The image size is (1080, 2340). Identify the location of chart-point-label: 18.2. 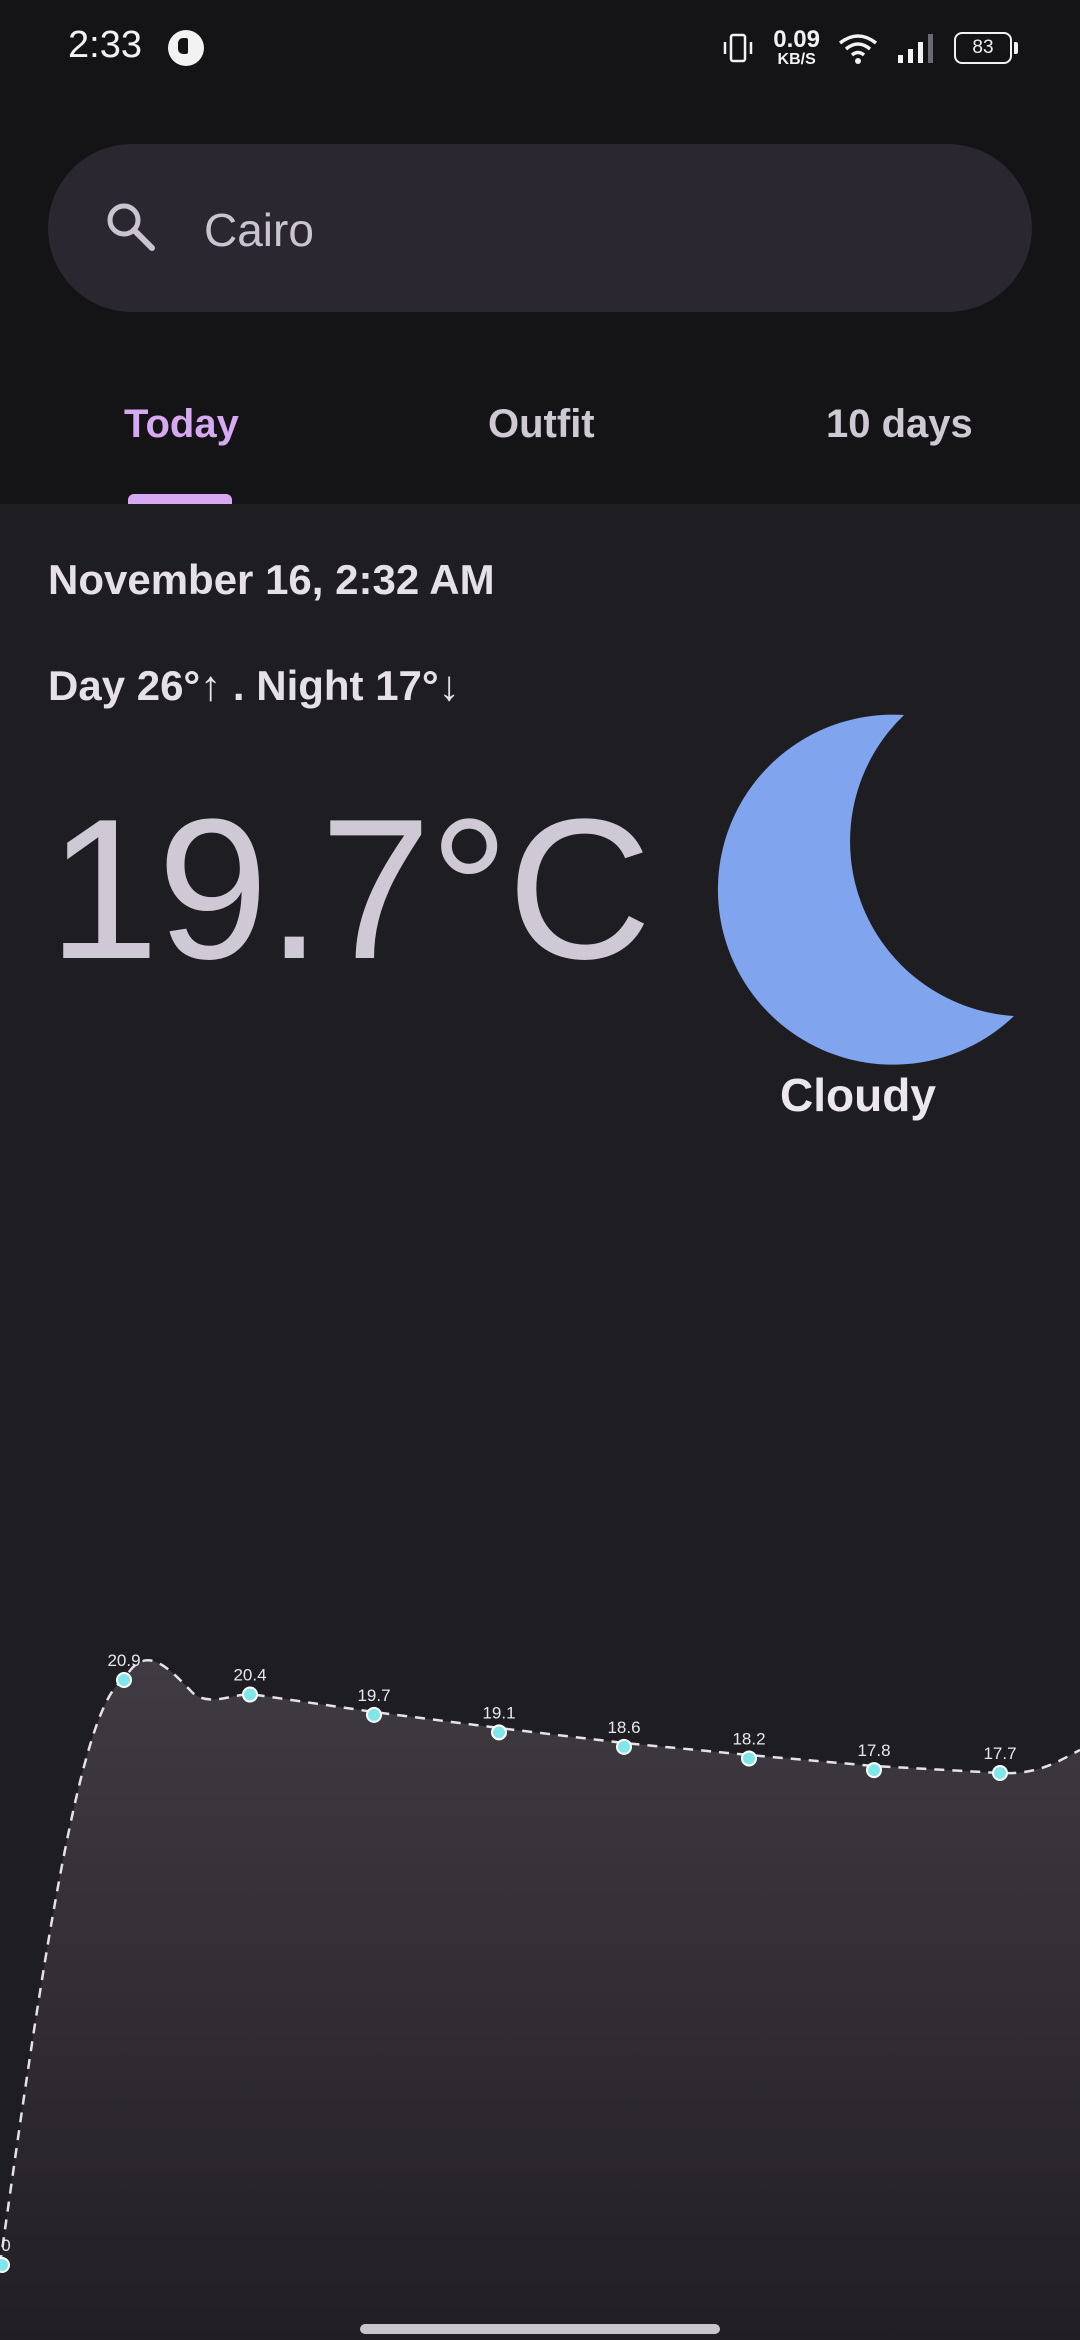
(748, 1738).